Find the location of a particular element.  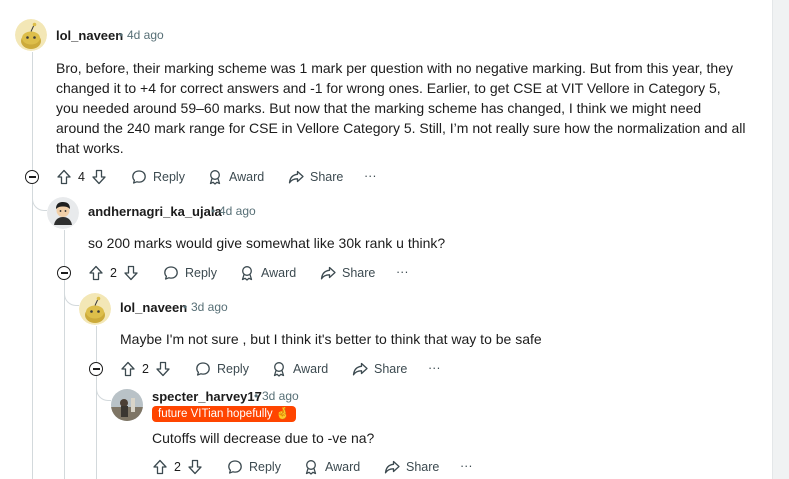

thread-line-level2 is located at coordinates (96, 402).